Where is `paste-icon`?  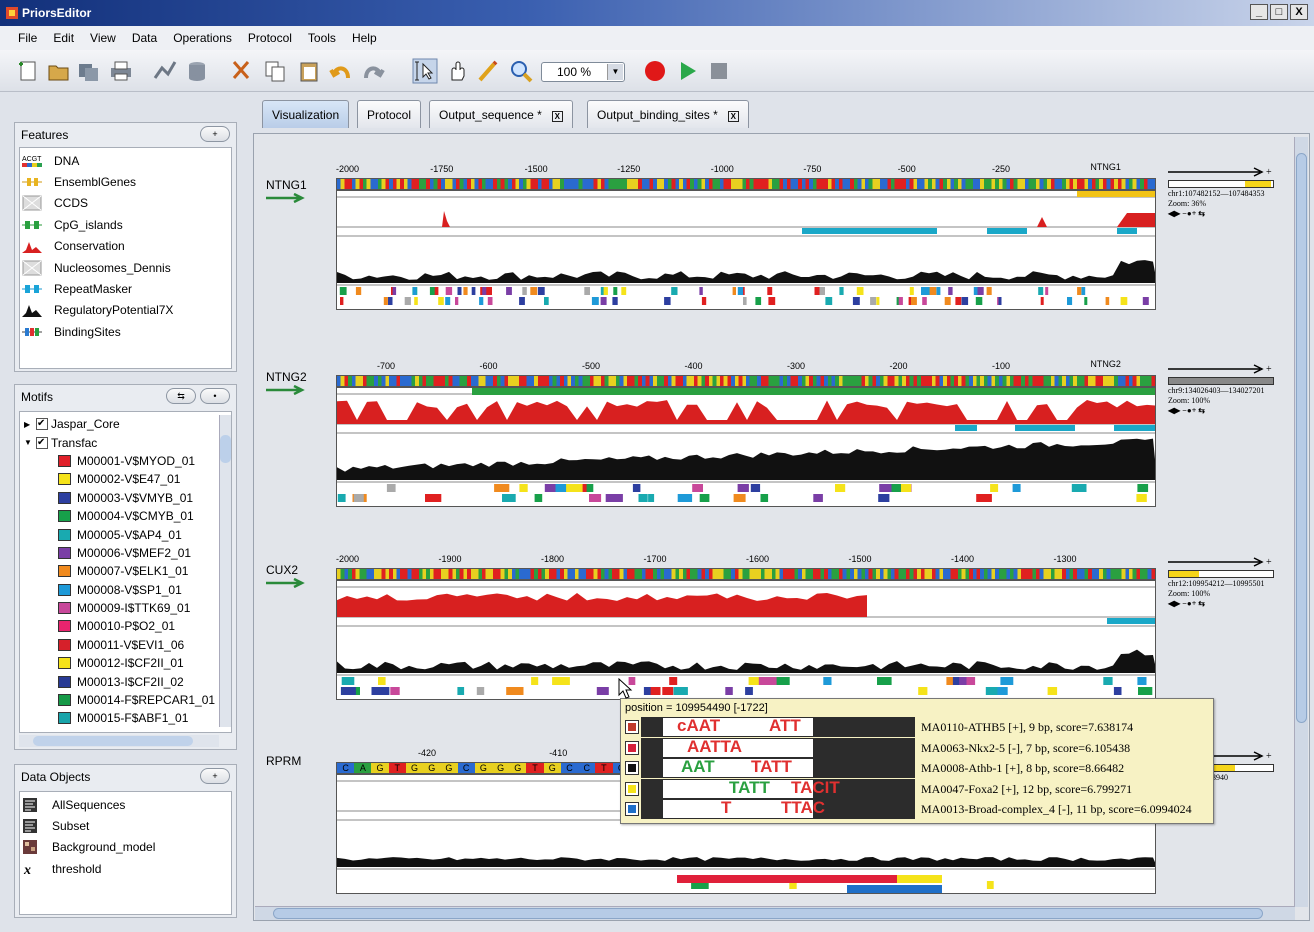
paste-icon is located at coordinates (309, 71).